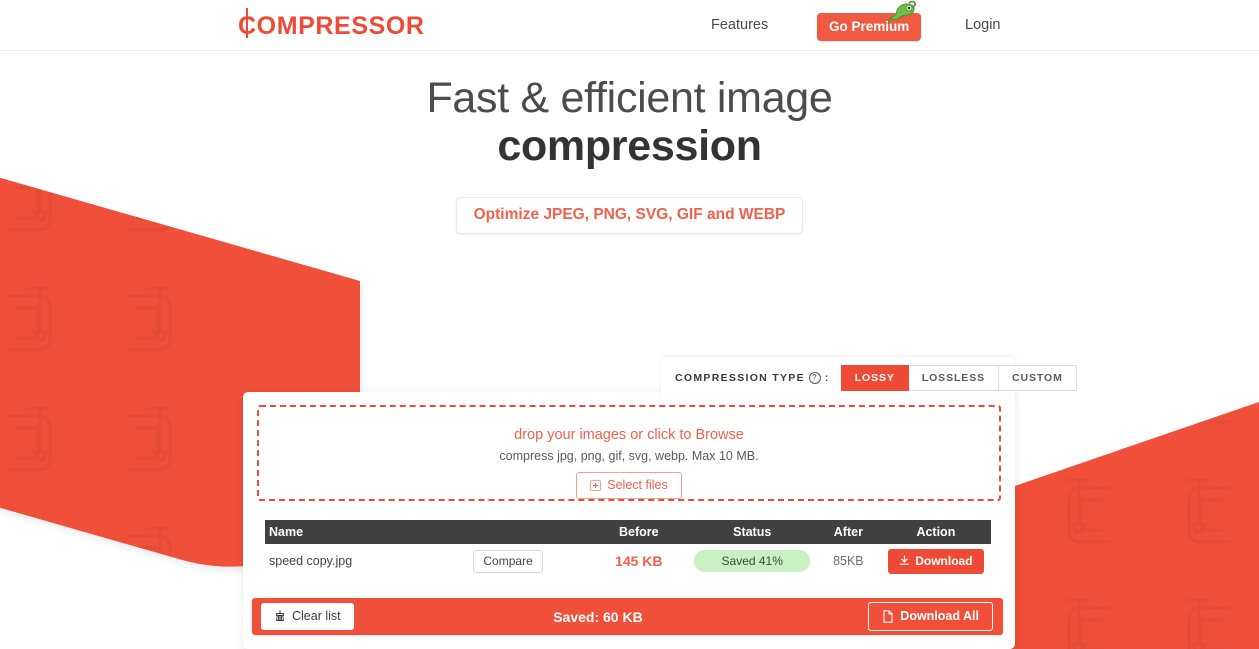  I want to click on column-header-before: Before, so click(639, 532).